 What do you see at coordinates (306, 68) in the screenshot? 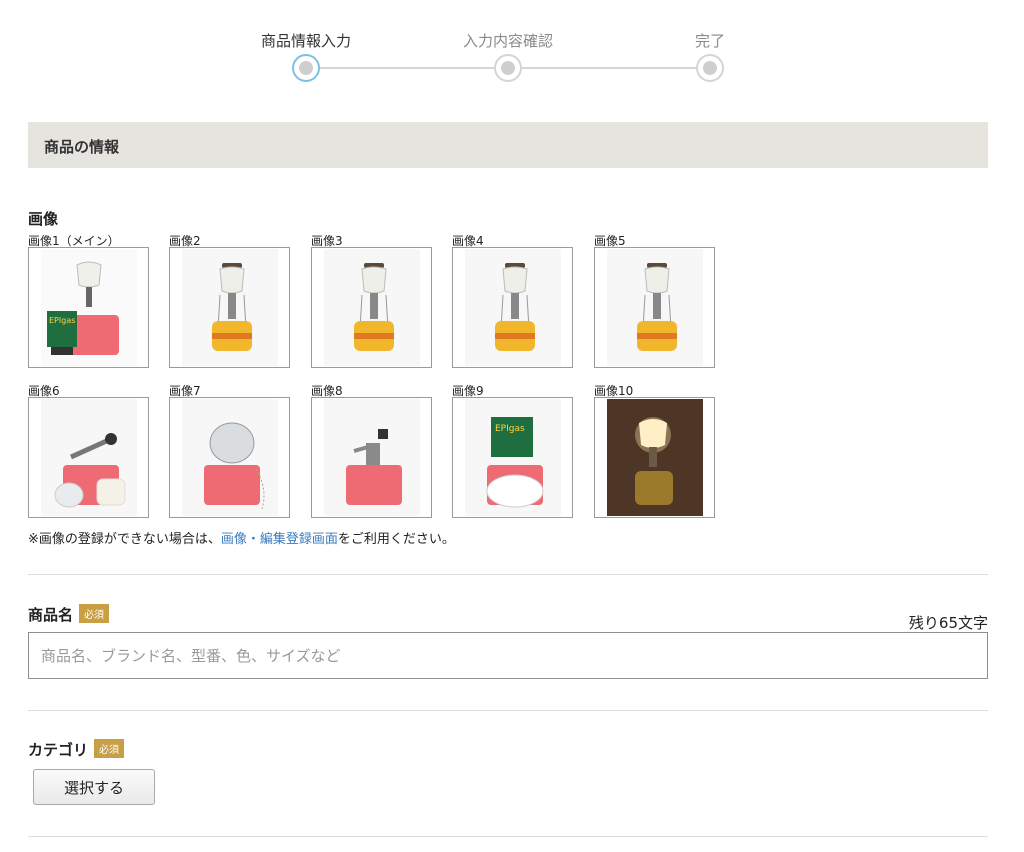
I see `step-dot-input` at bounding box center [306, 68].